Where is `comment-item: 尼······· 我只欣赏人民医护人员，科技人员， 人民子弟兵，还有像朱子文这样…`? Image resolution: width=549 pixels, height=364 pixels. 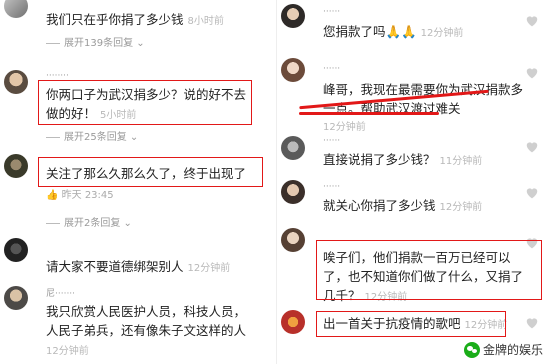
comment-item: 尼······· 我只欣赏人民医护人员，科技人员， 人民子弟兵，还有像朱子文这样… is located at coordinates (137, 323).